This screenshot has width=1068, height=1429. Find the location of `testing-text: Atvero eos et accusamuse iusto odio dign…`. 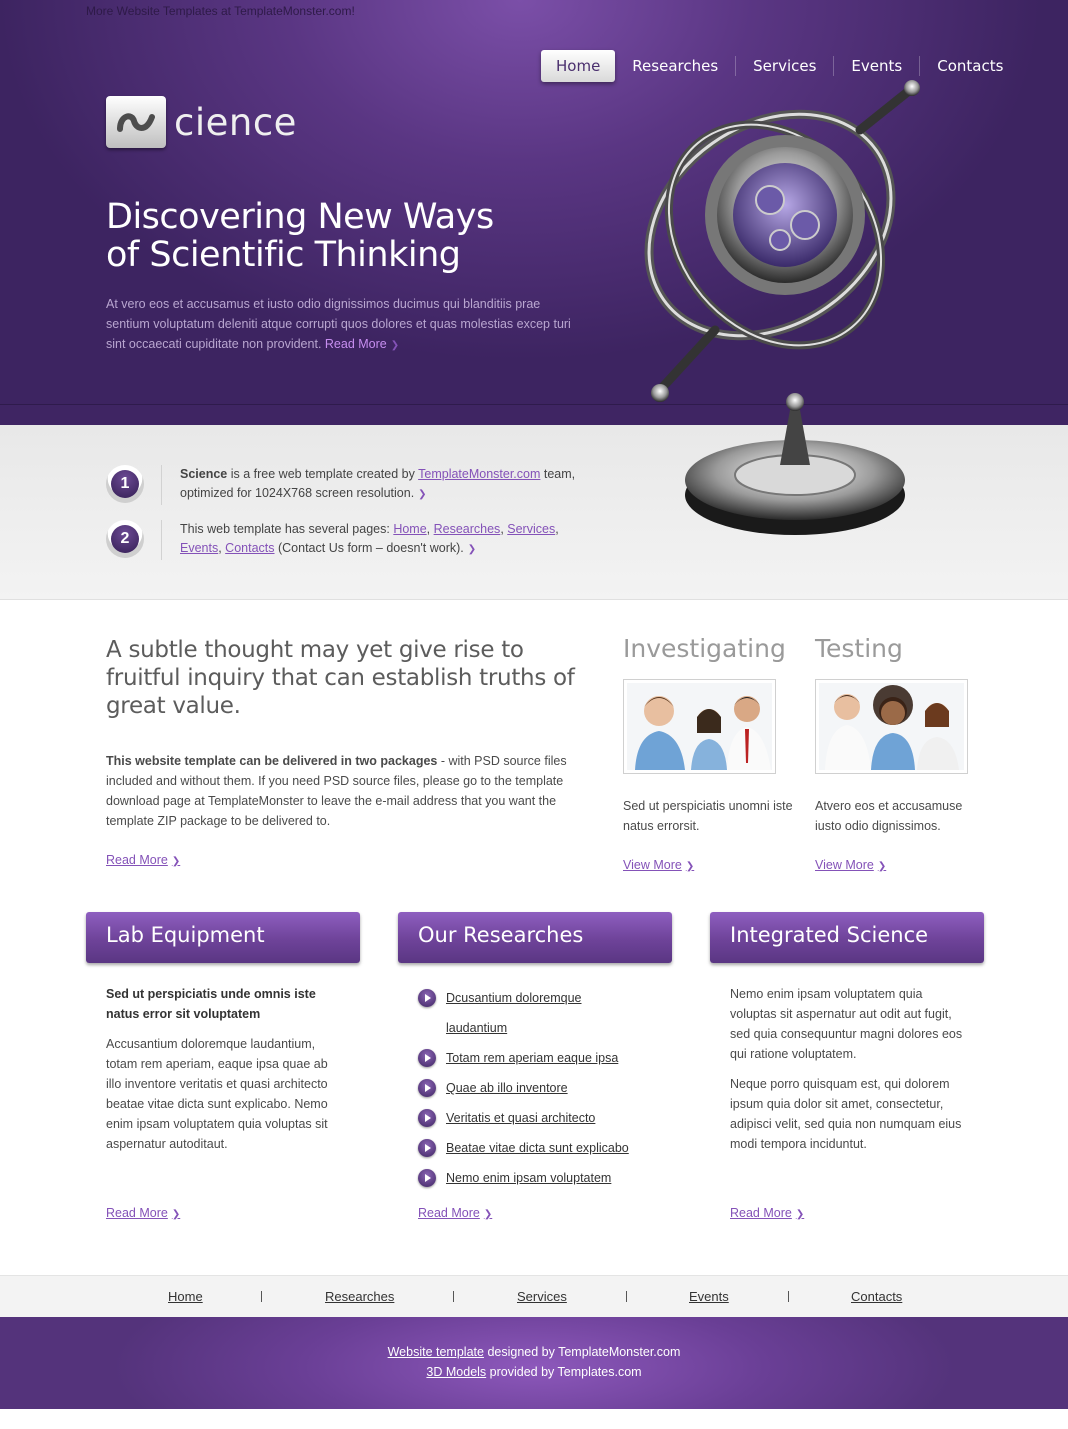

testing-text: Atvero eos et accusamuse iusto odio dign… is located at coordinates (889, 816).